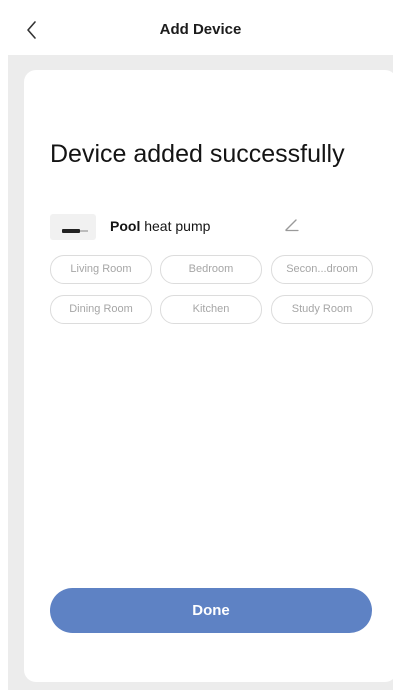 The width and height of the screenshot is (401, 690). Describe the element at coordinates (101, 309) in the screenshot. I see `room-chip-dining-room: Dining Room` at that location.